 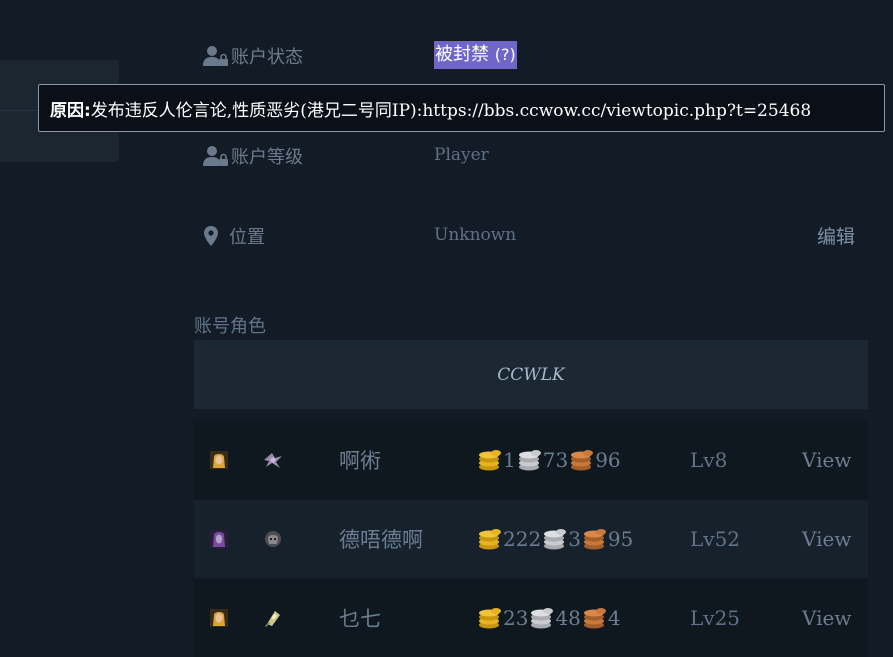 I want to click on location-label: 位置, so click(x=234, y=236).